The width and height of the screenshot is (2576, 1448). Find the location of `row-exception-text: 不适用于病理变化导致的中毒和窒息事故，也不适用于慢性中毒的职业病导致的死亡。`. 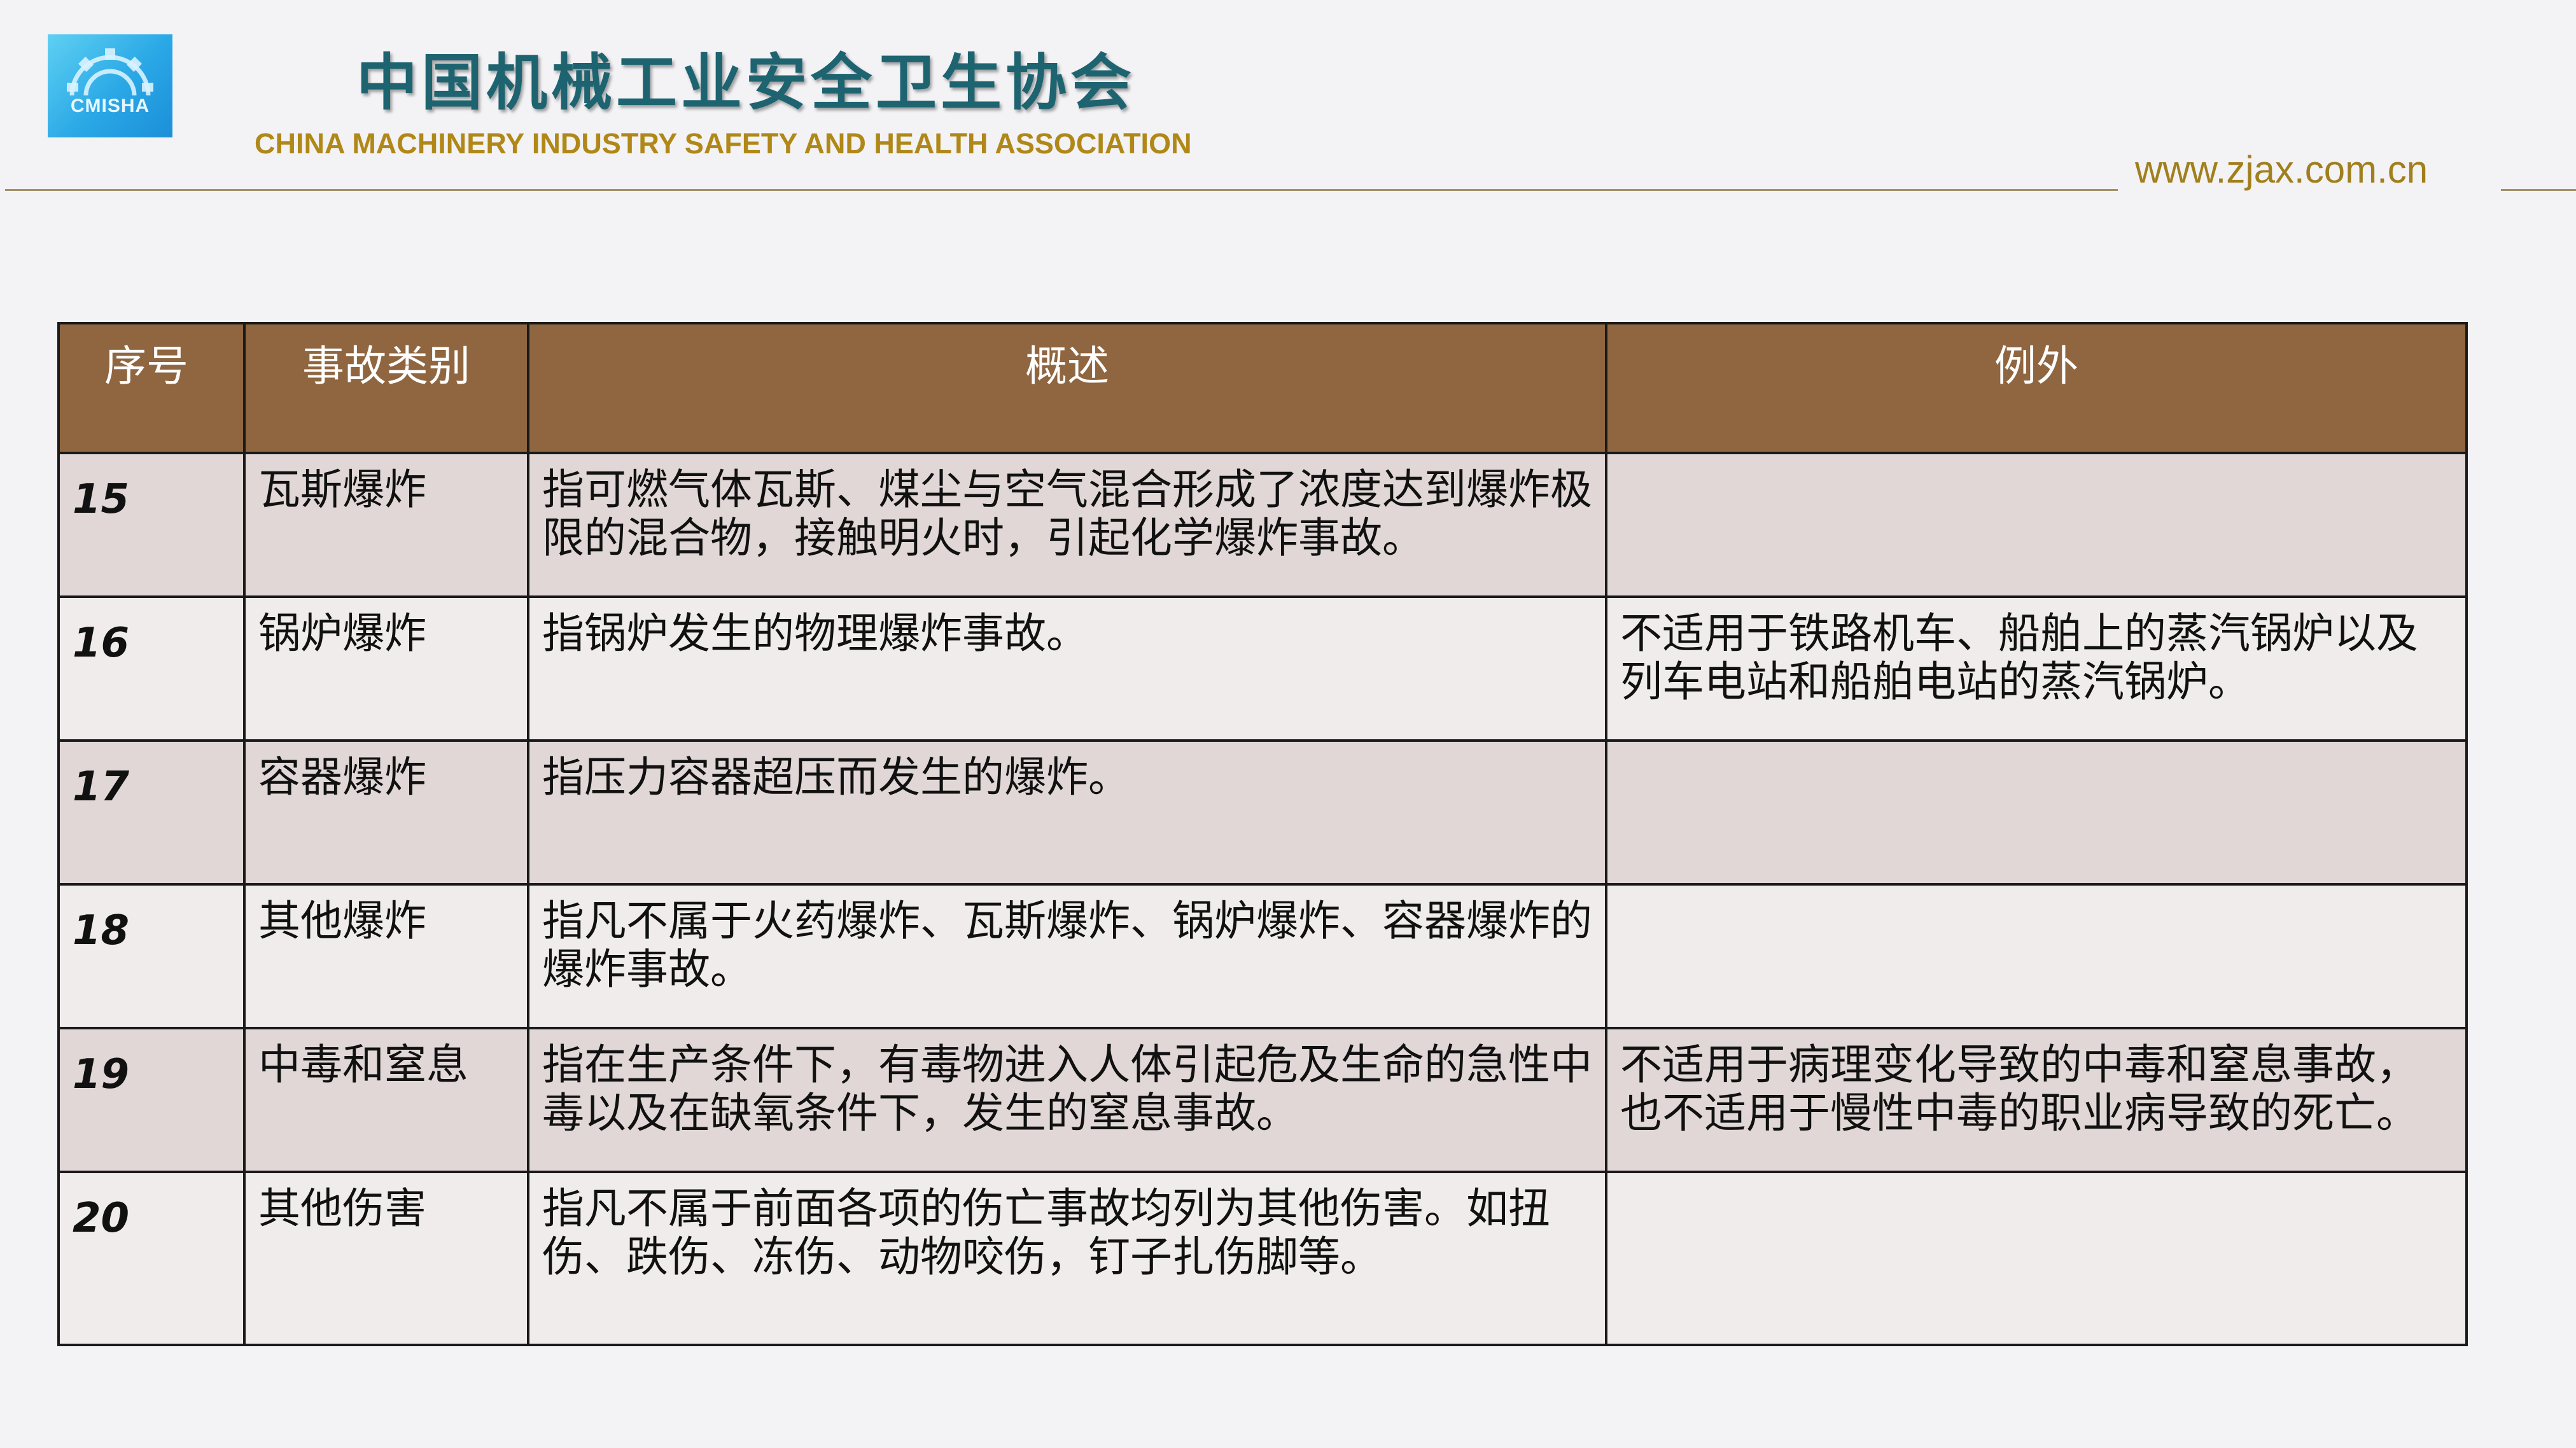

row-exception-text: 不适用于病理变化导致的中毒和窒息事故，也不适用于慢性中毒的职业病导致的死亡。 is located at coordinates (2019, 1089).